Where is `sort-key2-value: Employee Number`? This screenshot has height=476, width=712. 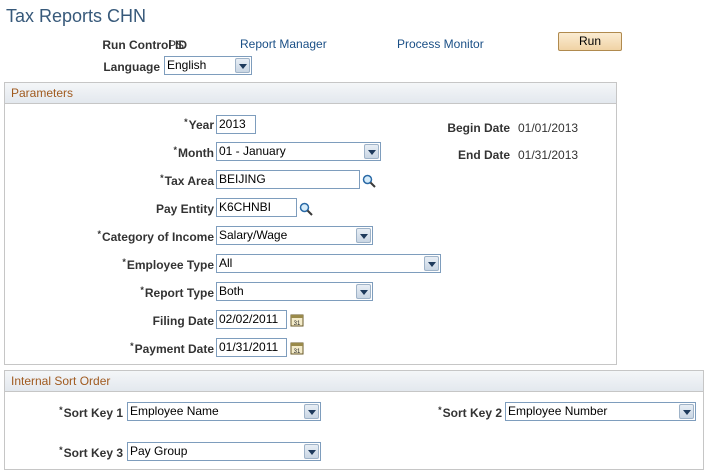 sort-key2-value: Employee Number is located at coordinates (558, 411).